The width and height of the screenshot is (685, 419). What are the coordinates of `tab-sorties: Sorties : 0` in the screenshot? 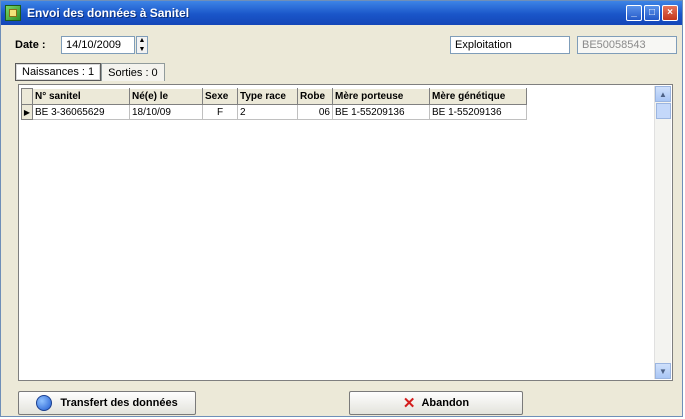 It's located at (133, 72).